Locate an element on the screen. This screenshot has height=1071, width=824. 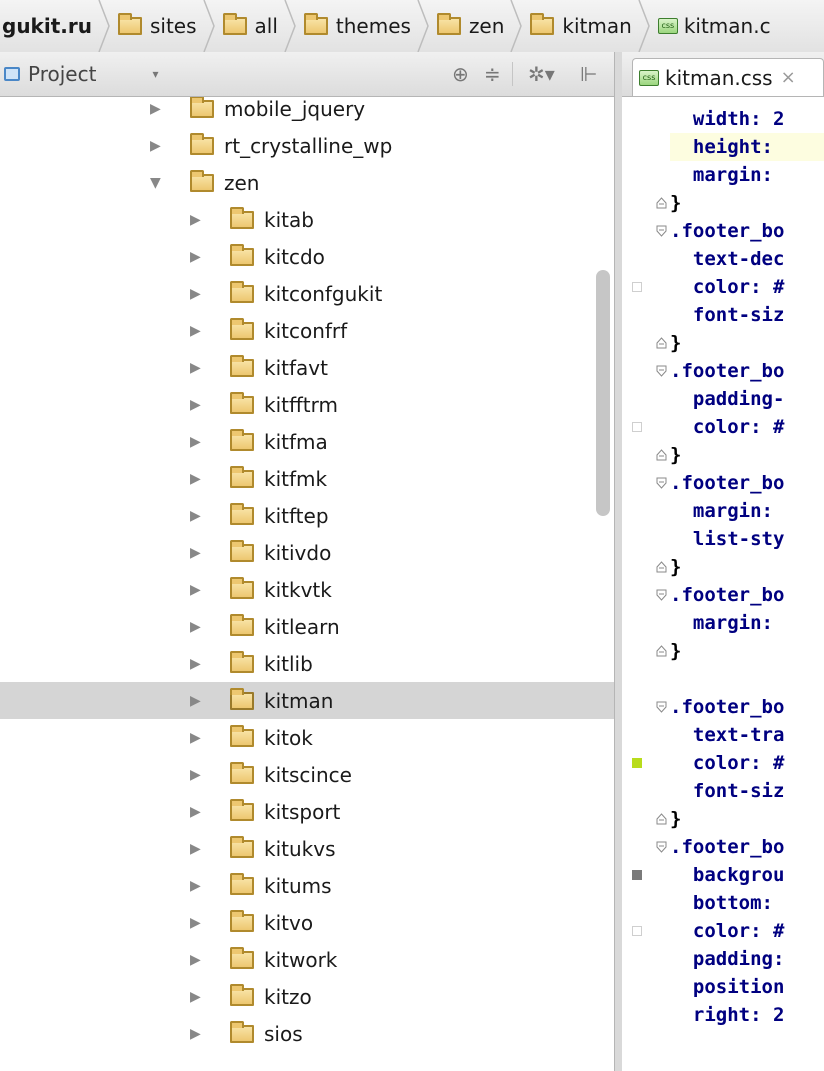
close-icon: × is located at coordinates (788, 77).